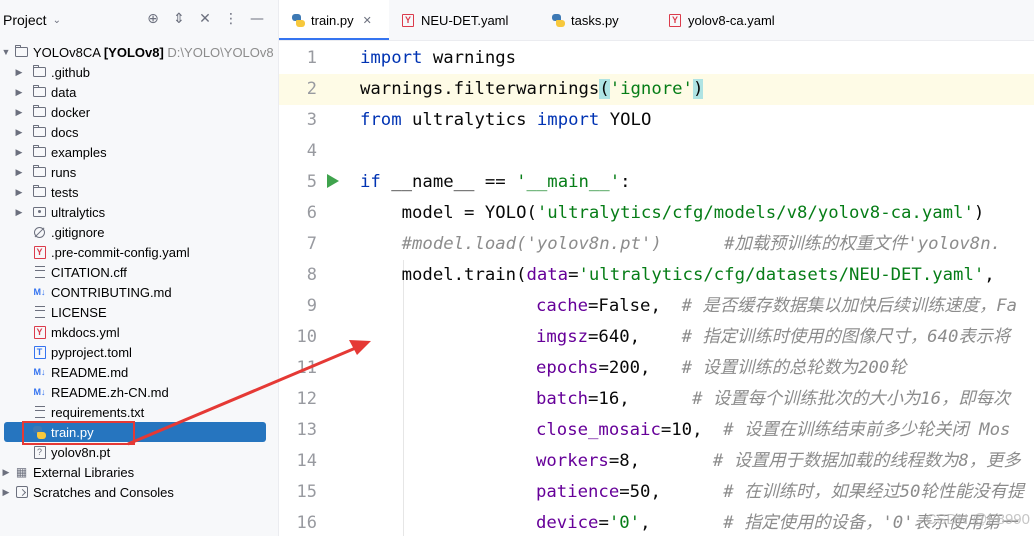 This screenshot has width=1034, height=536. I want to click on tree-item-tests: ▶ tests, so click(139, 192).